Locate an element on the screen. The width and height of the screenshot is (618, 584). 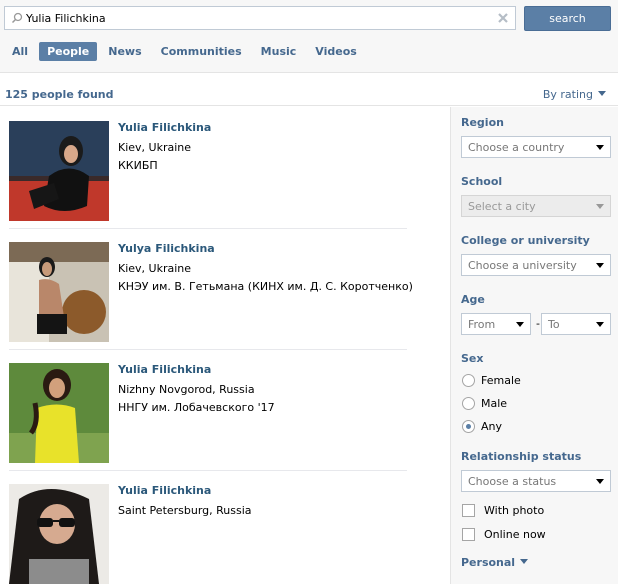
relationship-select: Choose a status is located at coordinates (536, 481).